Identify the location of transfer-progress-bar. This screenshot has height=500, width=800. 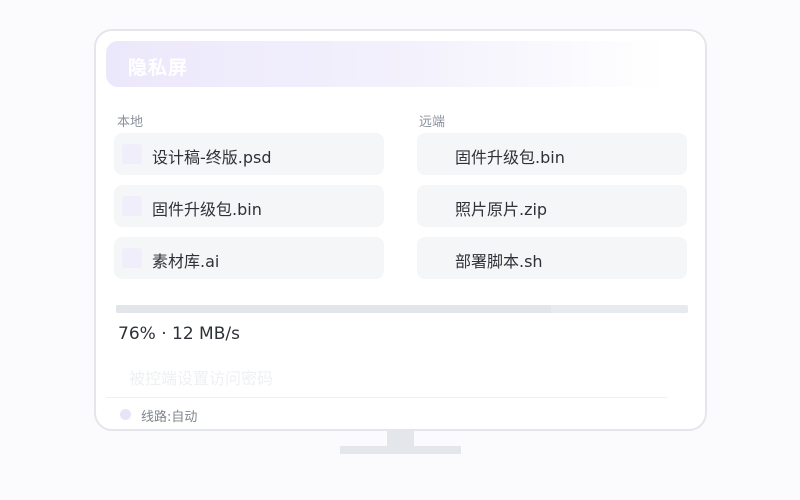
(402, 309).